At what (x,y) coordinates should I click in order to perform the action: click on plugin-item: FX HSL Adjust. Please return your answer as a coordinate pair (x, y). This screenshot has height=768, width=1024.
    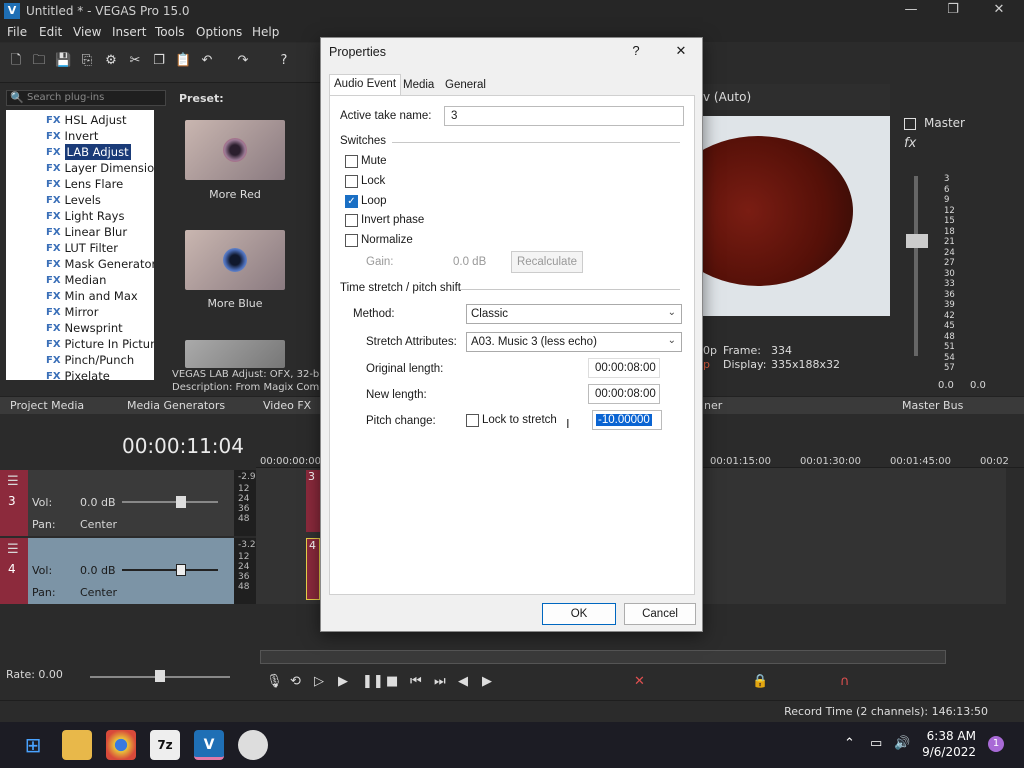
    Looking at the image, I should click on (86, 120).